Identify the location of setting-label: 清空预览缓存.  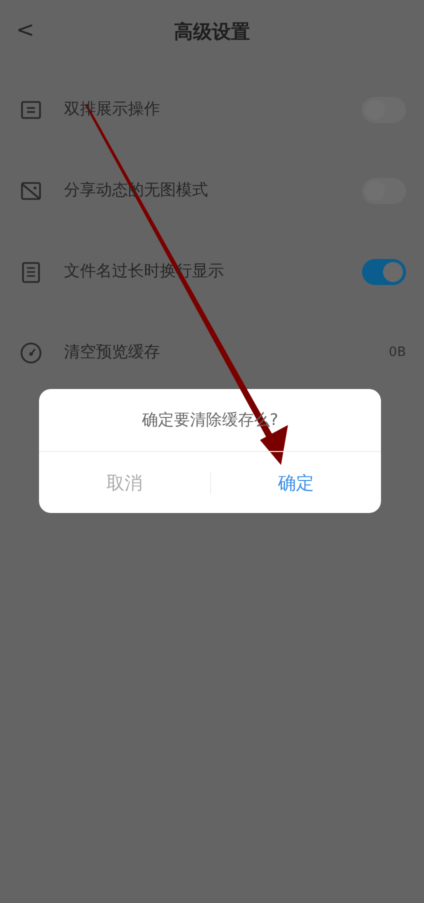
(112, 352).